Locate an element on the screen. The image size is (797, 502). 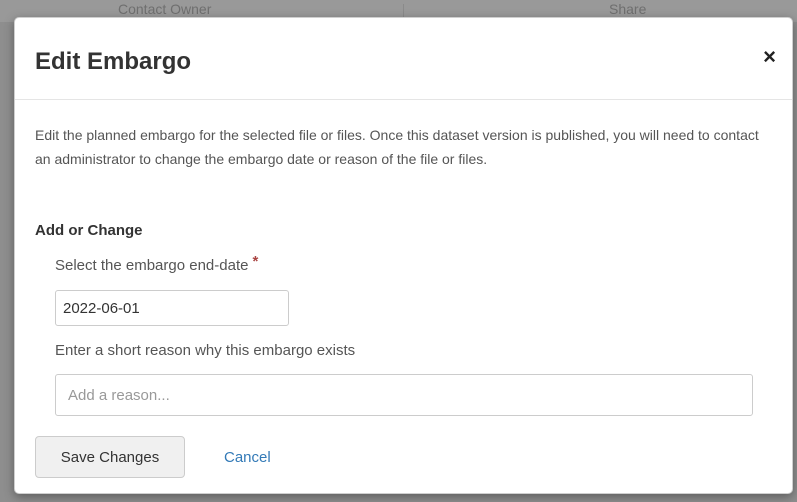
required-marker: * is located at coordinates (255, 261).